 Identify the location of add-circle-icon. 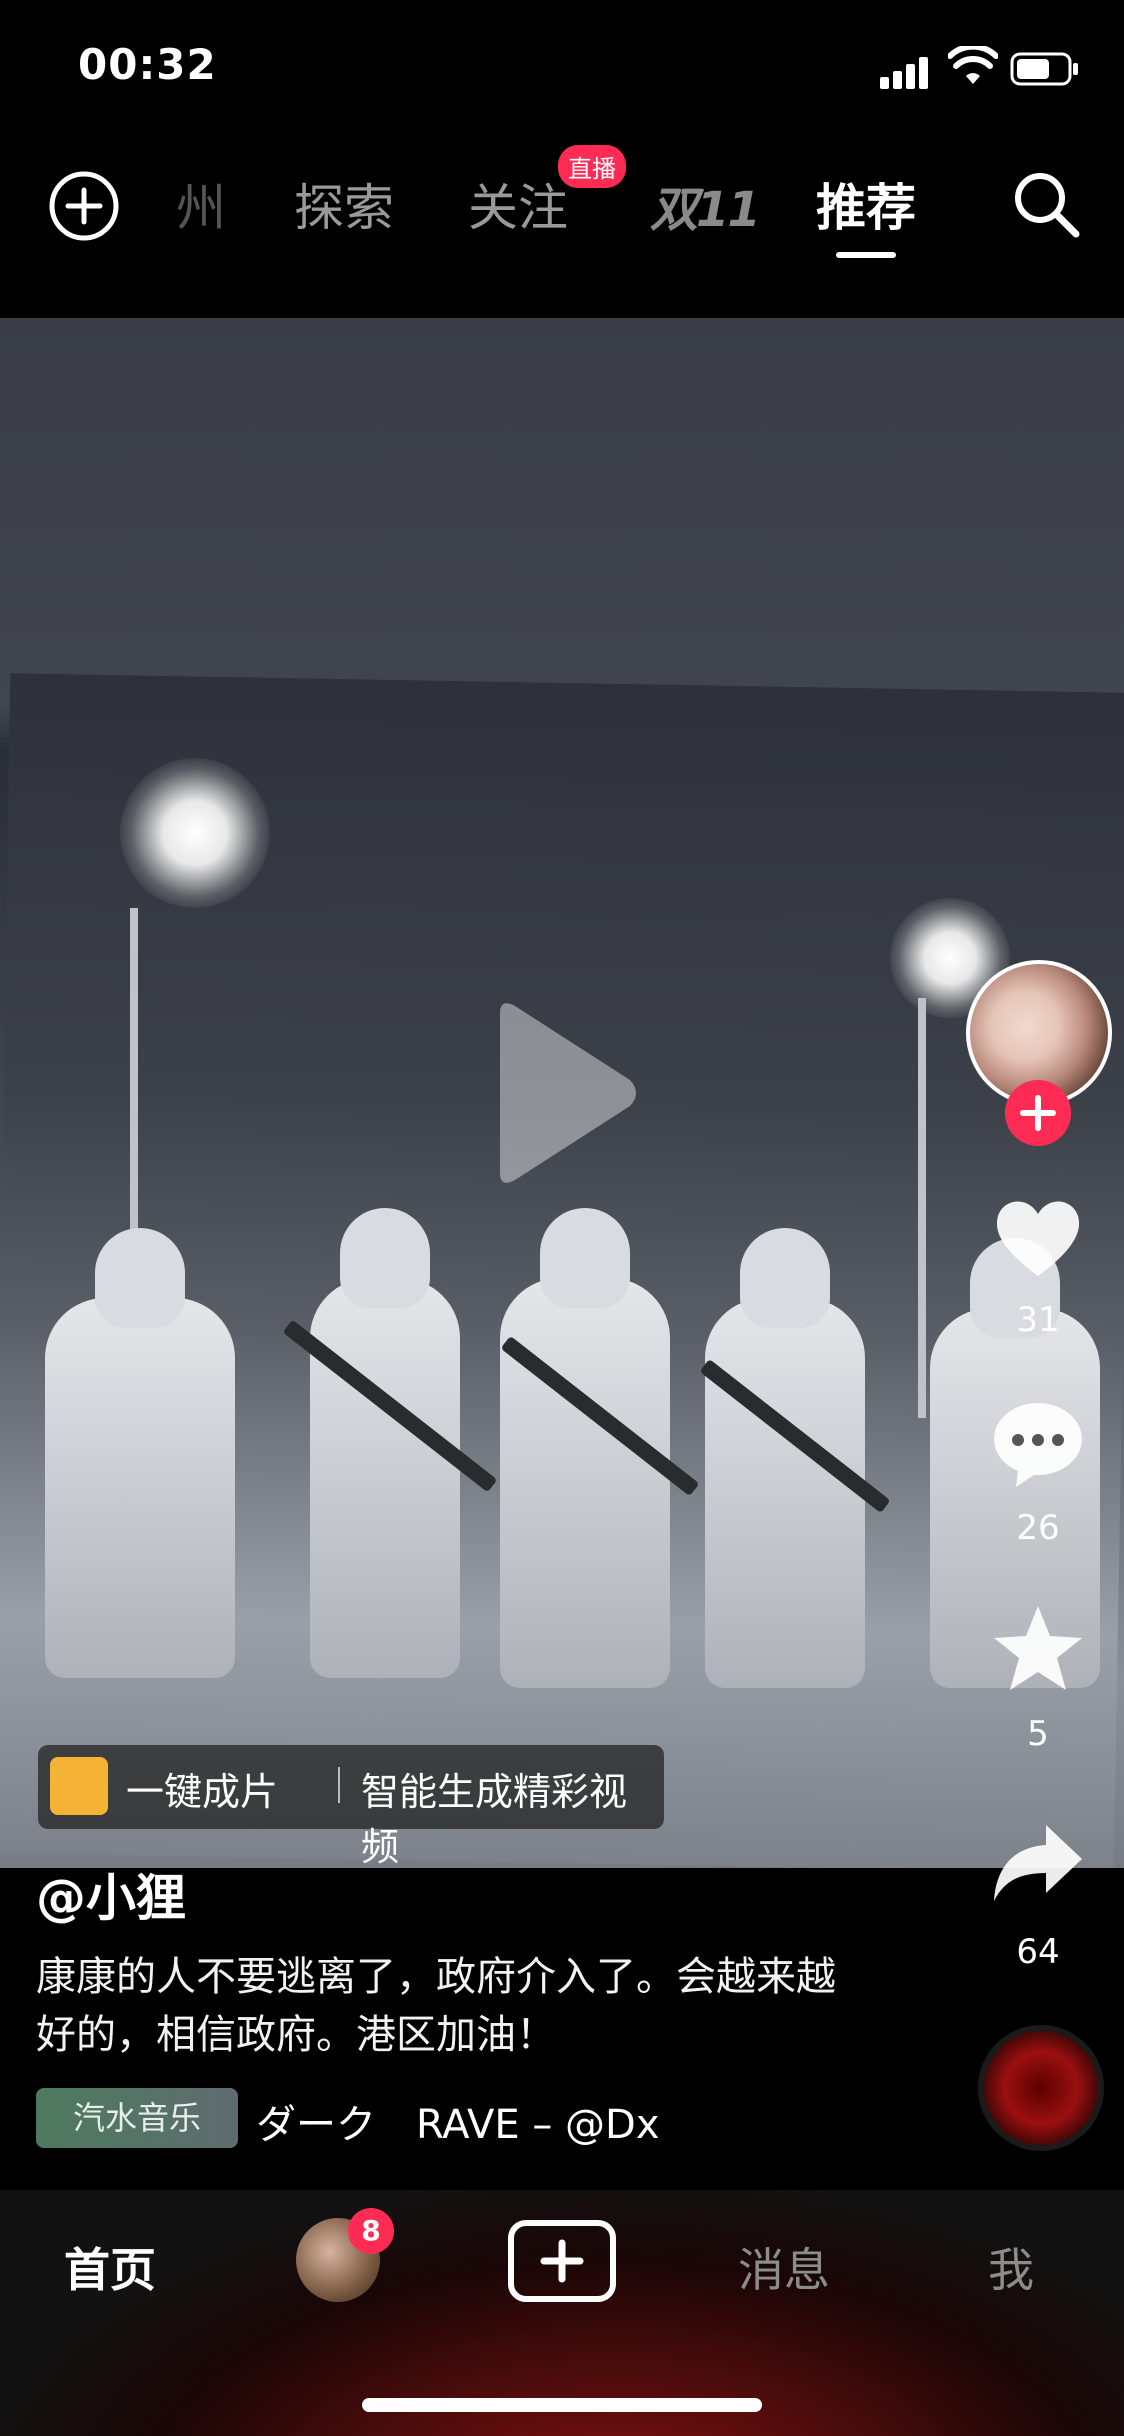
(84, 206).